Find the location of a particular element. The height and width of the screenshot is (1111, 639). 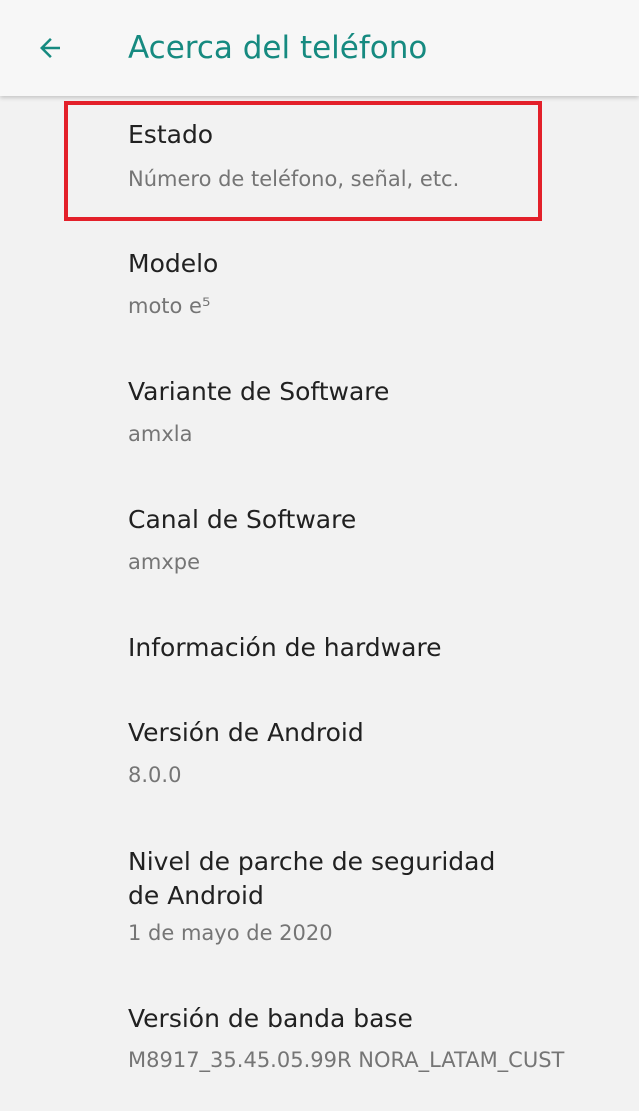

arrow-left-icon is located at coordinates (50, 48).